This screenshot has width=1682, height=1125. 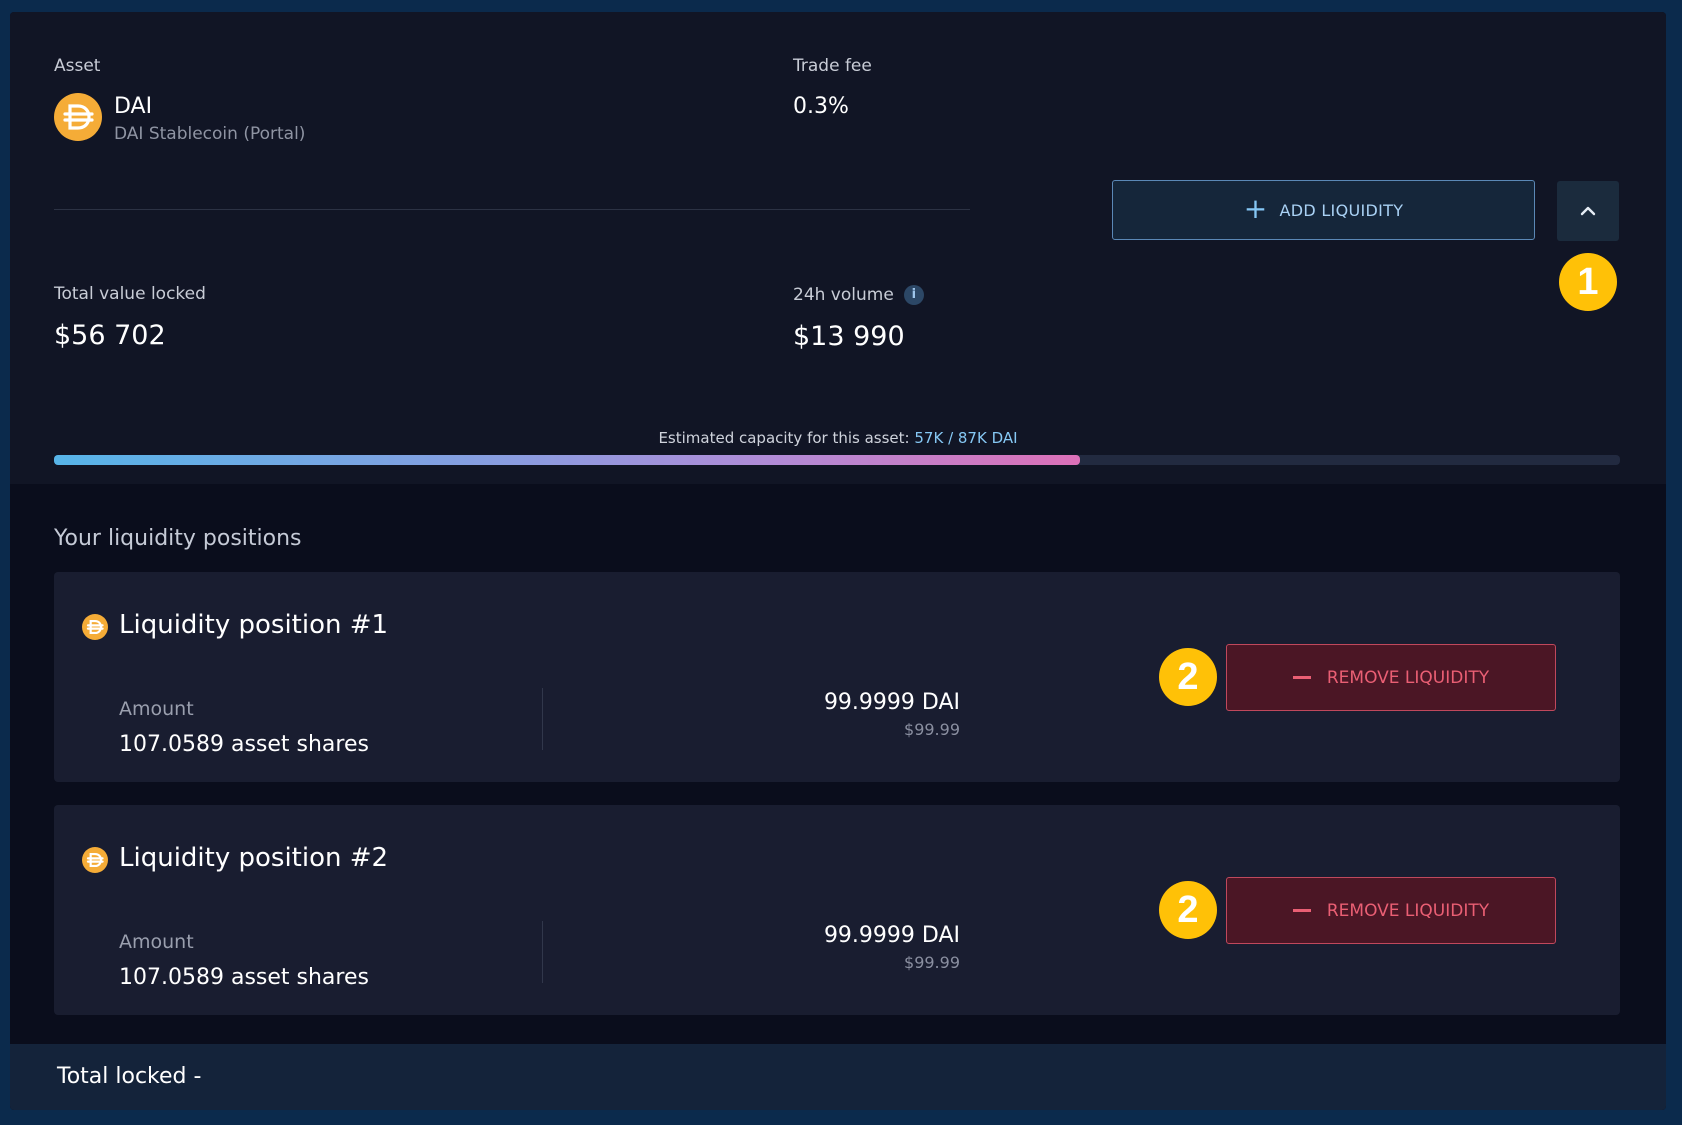 What do you see at coordinates (1588, 282) in the screenshot?
I see `annotation-badge-1: 1` at bounding box center [1588, 282].